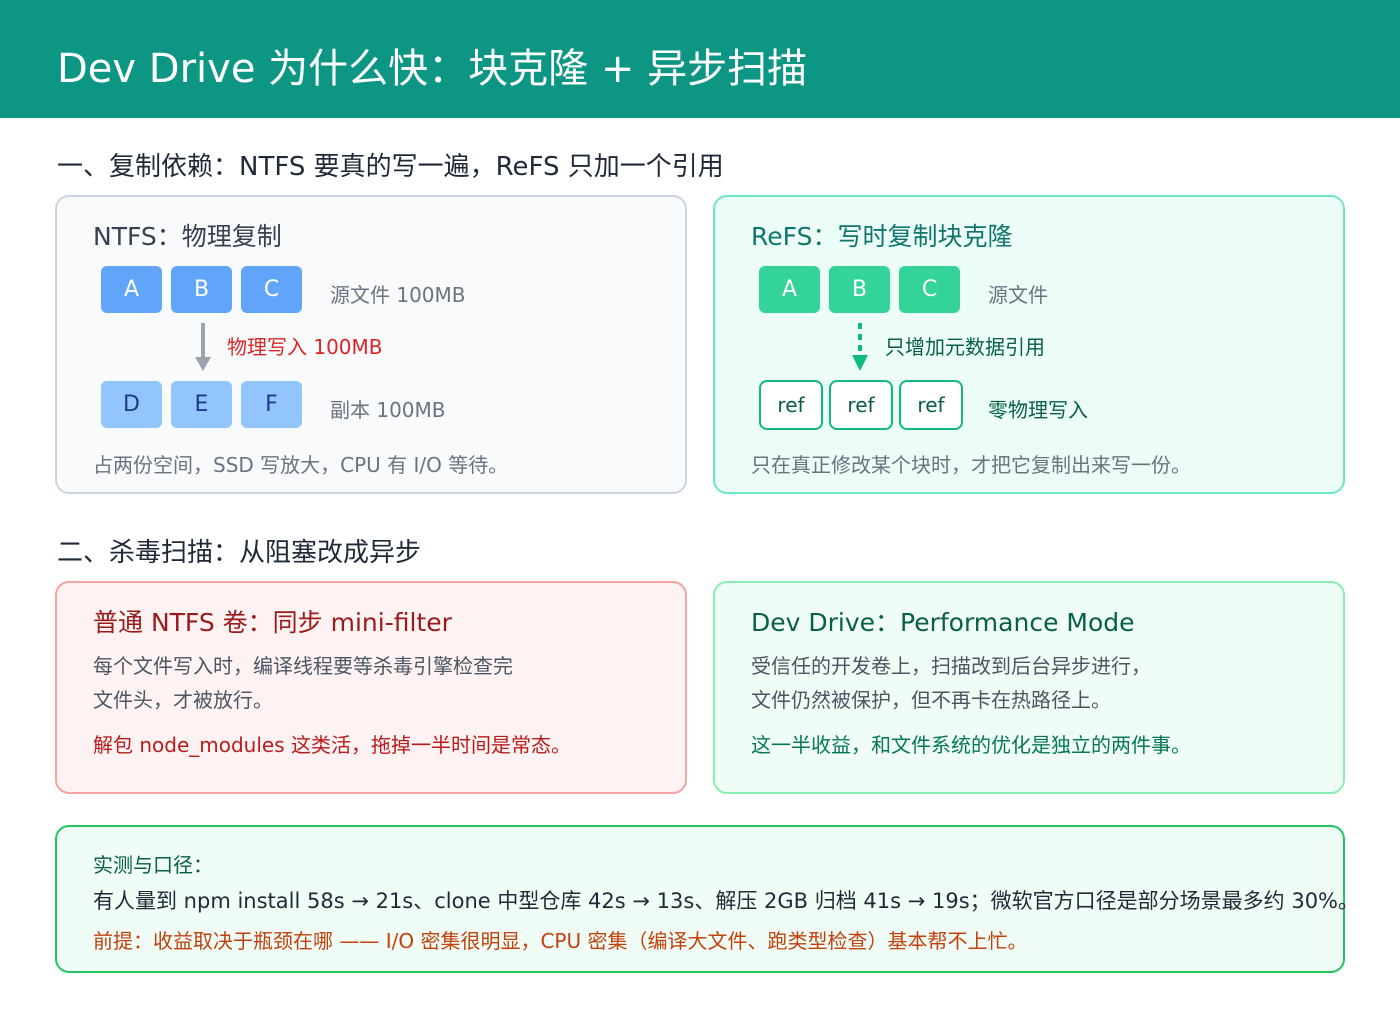 The height and width of the screenshot is (1011, 1400). Describe the element at coordinates (271, 404) in the screenshot. I see `copy-block-f: F` at that location.